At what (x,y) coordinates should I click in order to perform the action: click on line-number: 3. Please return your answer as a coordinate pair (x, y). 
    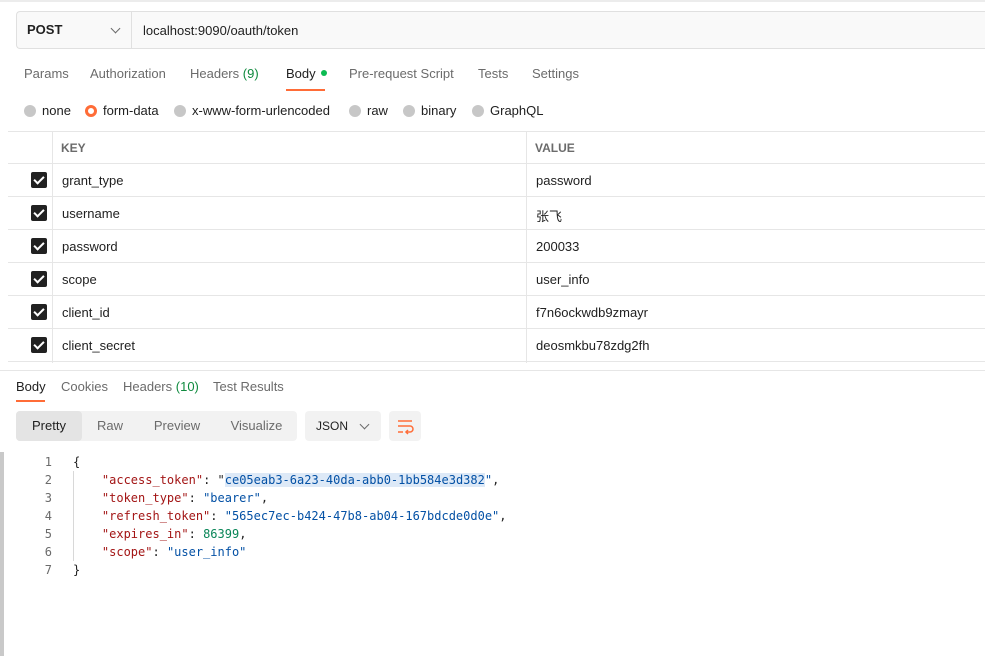
    Looking at the image, I should click on (48, 498).